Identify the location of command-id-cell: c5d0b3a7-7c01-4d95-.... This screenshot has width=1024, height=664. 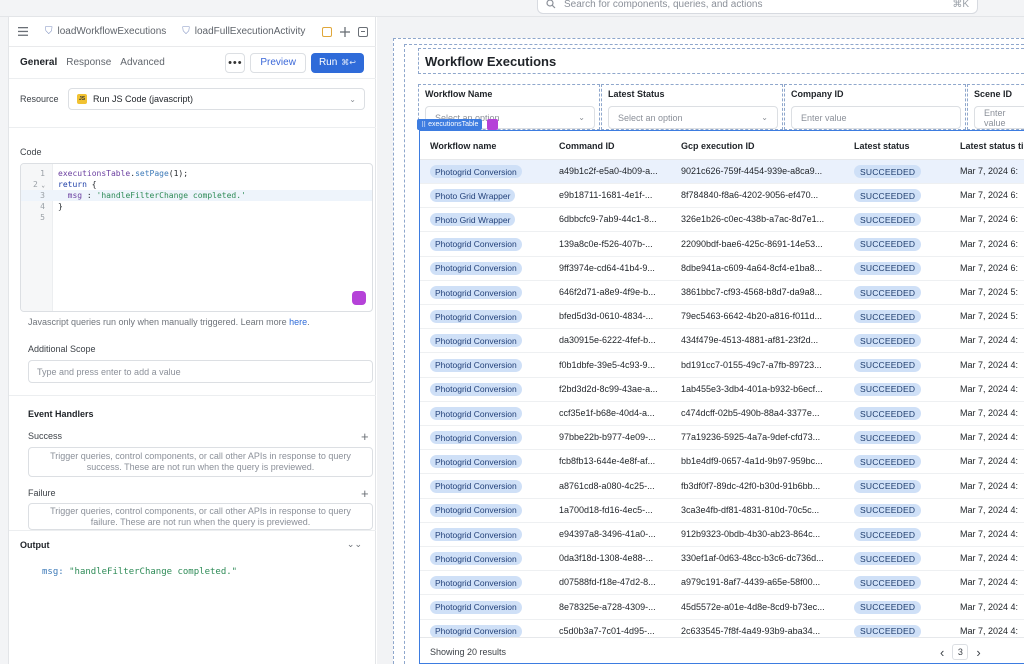
(607, 630).